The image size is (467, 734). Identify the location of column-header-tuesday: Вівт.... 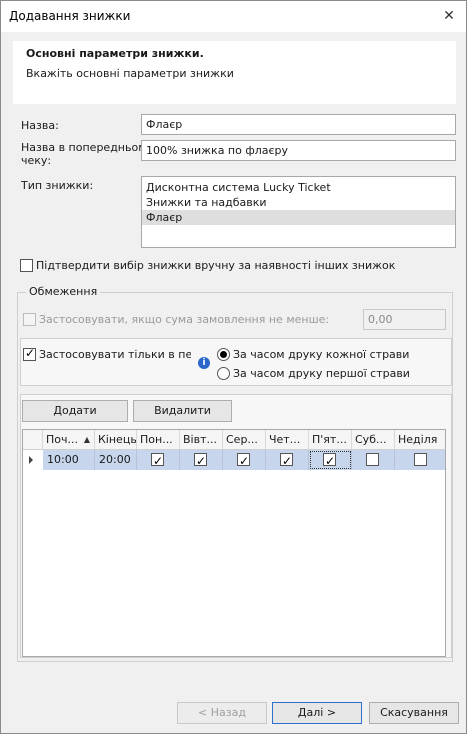
(201, 440).